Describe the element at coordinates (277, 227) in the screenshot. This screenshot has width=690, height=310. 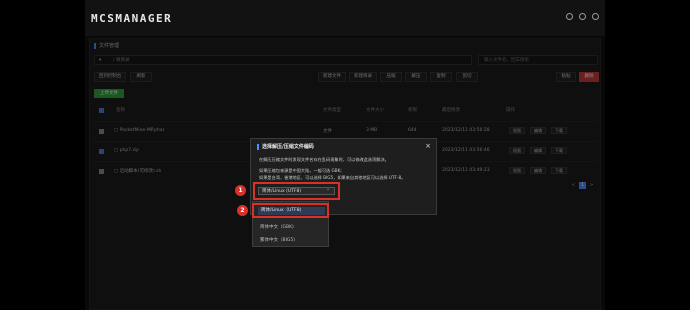
I see `option-gbk: 简体中文（GBK)` at that location.